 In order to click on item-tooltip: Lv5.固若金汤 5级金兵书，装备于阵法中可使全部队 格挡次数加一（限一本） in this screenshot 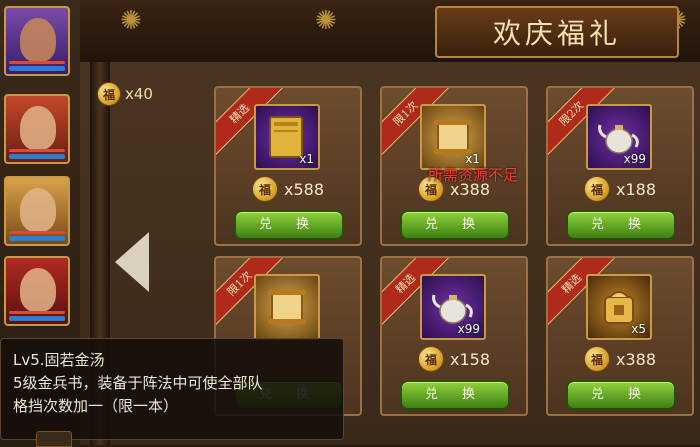, I will do `click(172, 389)`.